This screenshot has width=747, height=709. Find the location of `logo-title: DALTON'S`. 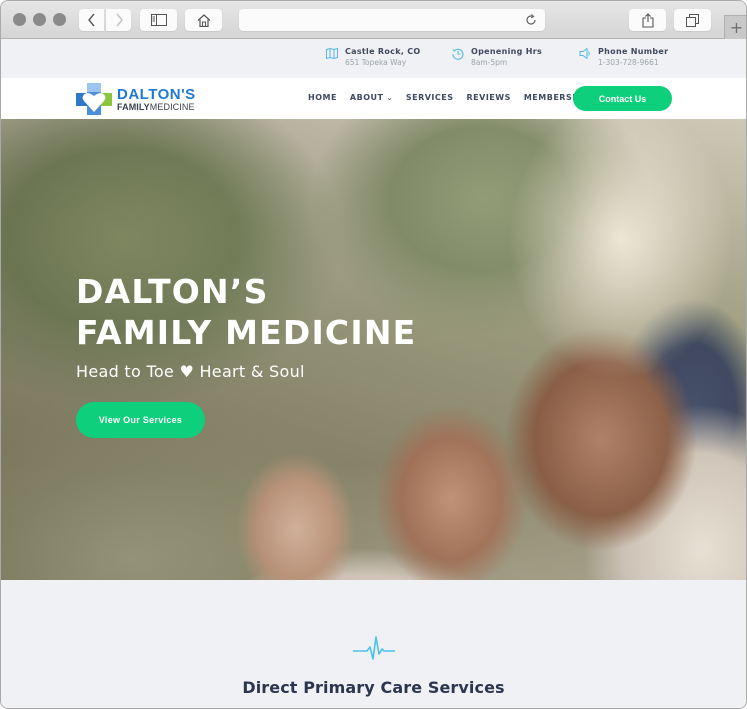

logo-title: DALTON'S is located at coordinates (156, 94).